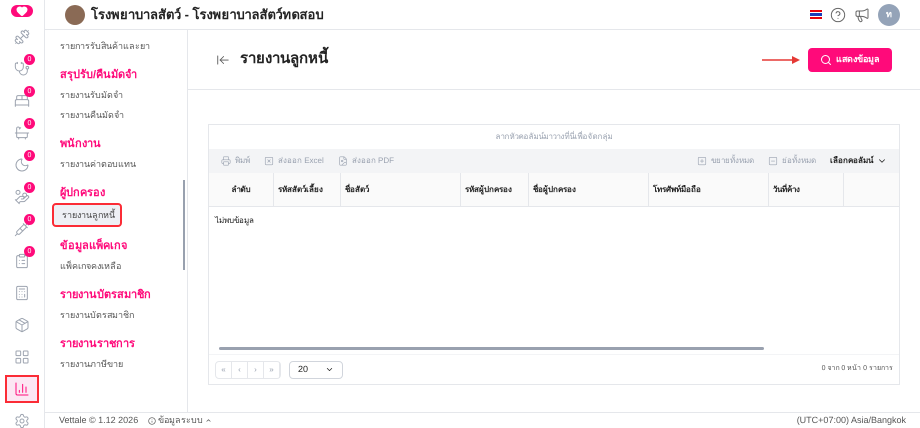 This screenshot has width=920, height=428. Describe the element at coordinates (709, 189) in the screenshot. I see `column-header: โทรศัพท์มือถือ` at that location.